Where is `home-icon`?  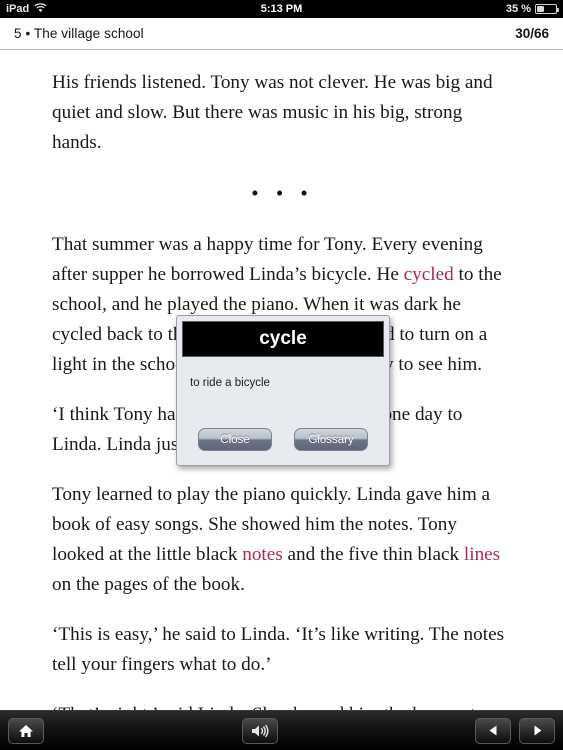 home-icon is located at coordinates (26, 731).